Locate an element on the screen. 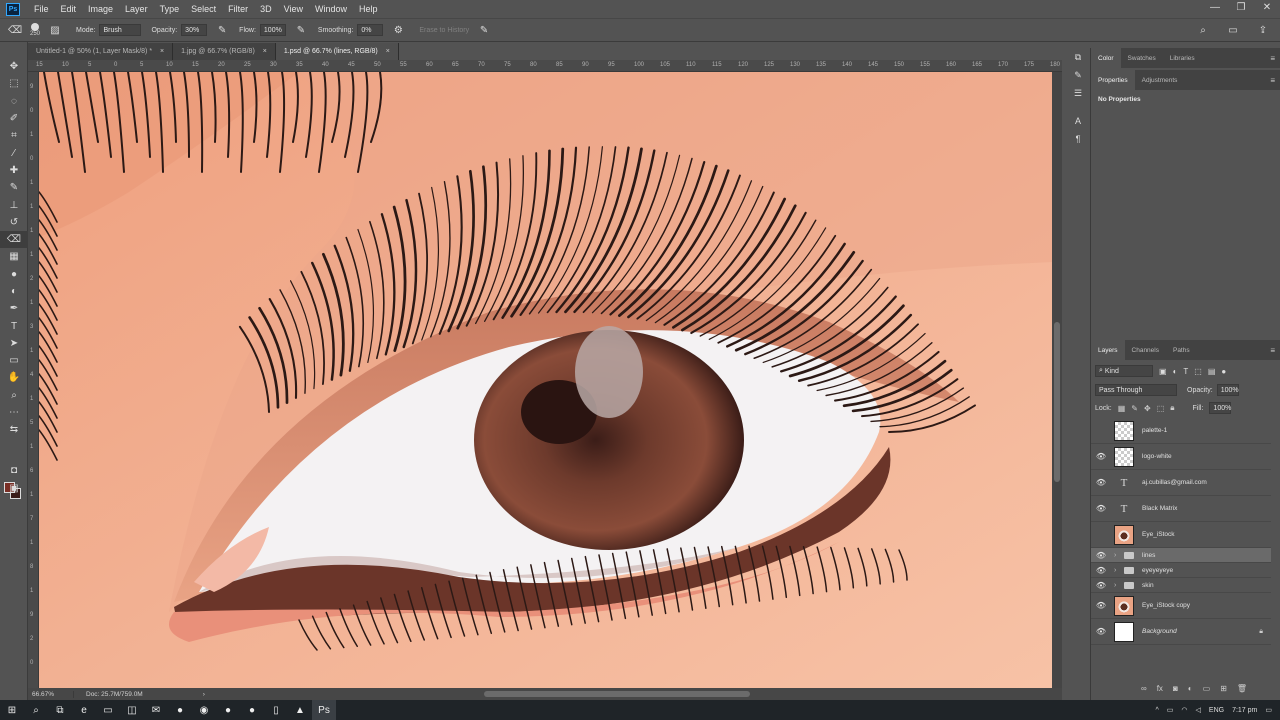 The width and height of the screenshot is (1280, 720). dodge-tool-icon: ◐ is located at coordinates (14, 291).